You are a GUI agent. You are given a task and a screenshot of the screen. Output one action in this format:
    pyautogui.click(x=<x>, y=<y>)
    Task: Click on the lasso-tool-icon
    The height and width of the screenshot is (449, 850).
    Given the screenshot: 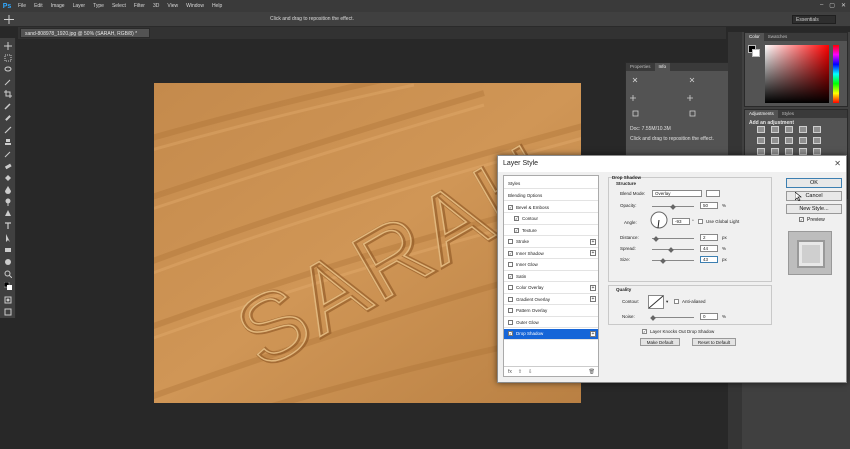 What is the action you would take?
    pyautogui.click(x=8, y=70)
    